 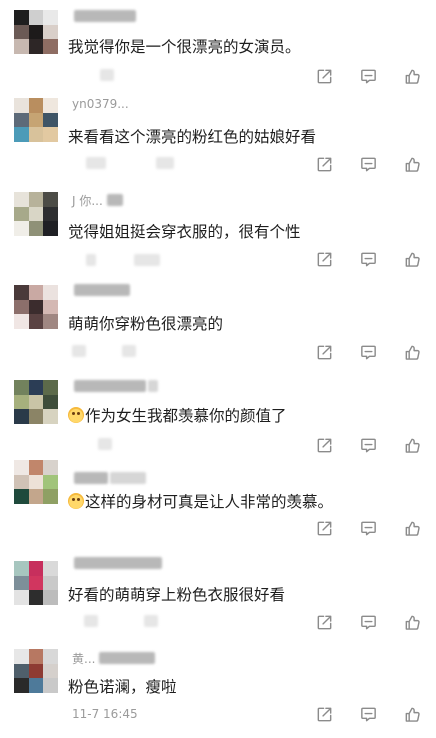 I want to click on comment-item-4: 萌萌你穿粉色很漂亮的, so click(x=218, y=327).